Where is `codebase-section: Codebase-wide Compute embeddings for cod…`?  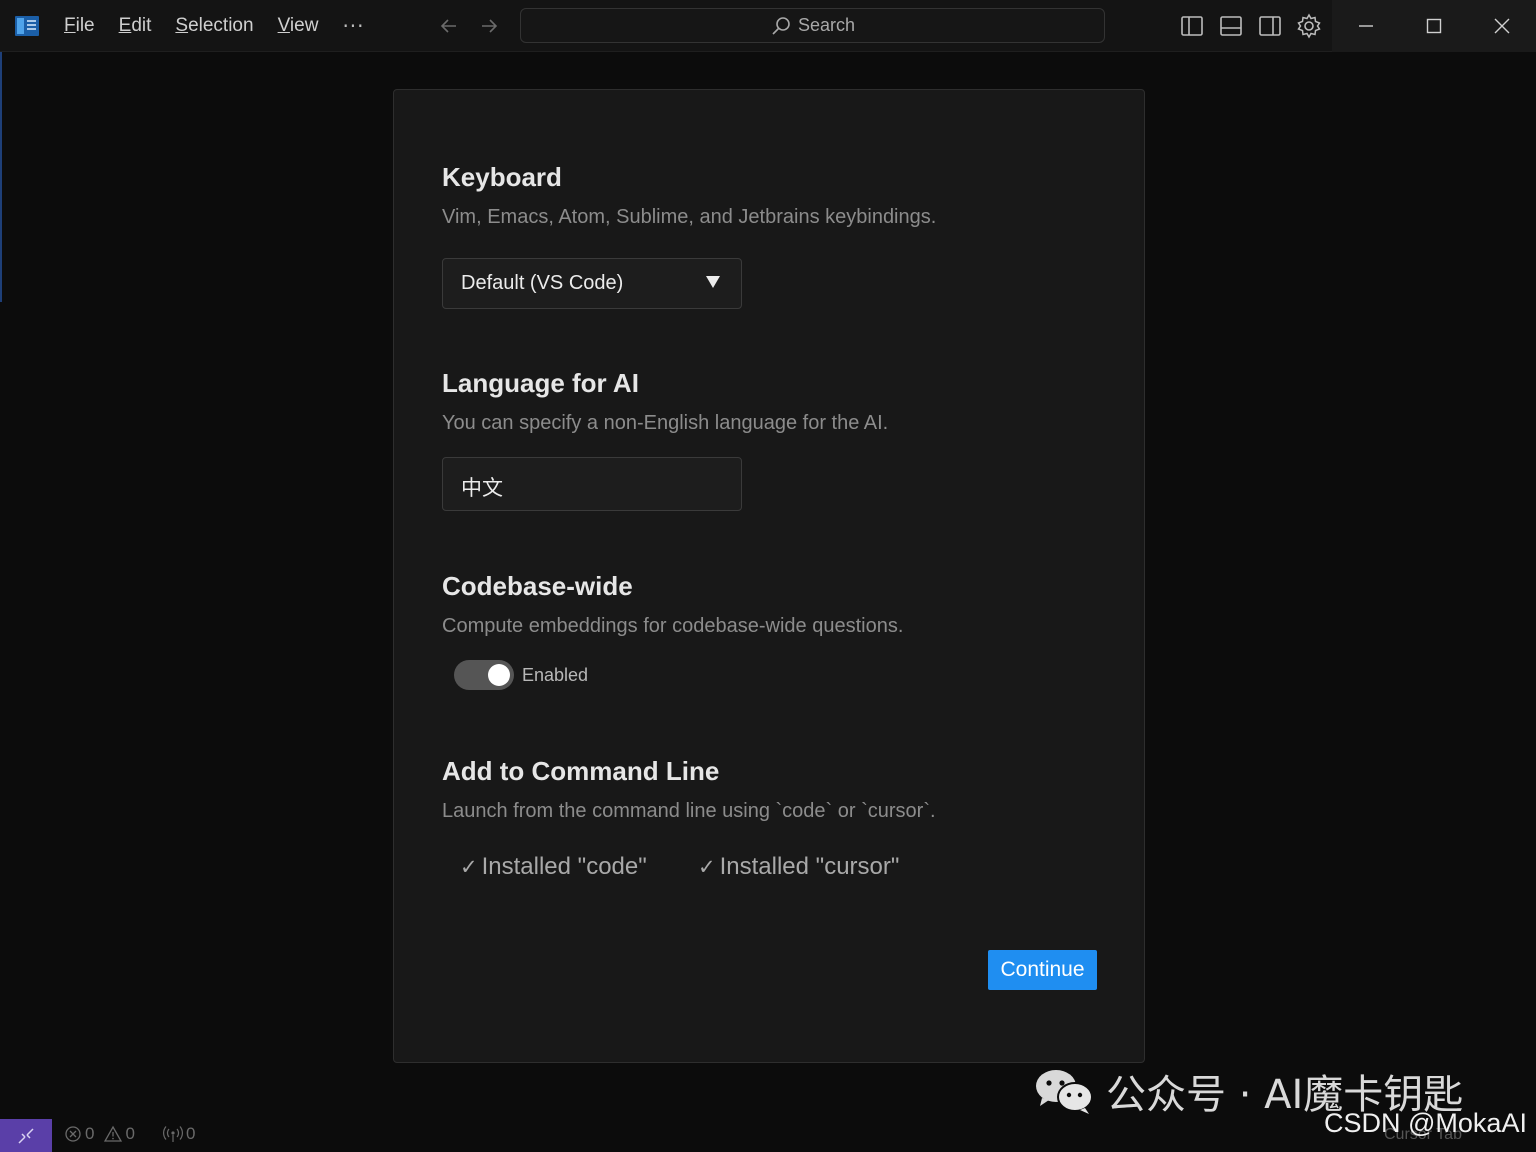 codebase-section: Codebase-wide Compute embeddings for cod… is located at coordinates (672, 604).